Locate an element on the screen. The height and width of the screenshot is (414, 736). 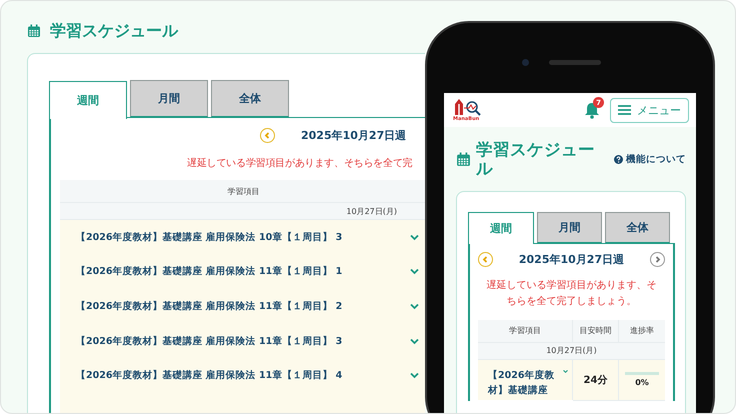
schedule-row: 【2026年度教材】基礎講座 雇用保険法 11章【１周目】 3 is located at coordinates (242, 341).